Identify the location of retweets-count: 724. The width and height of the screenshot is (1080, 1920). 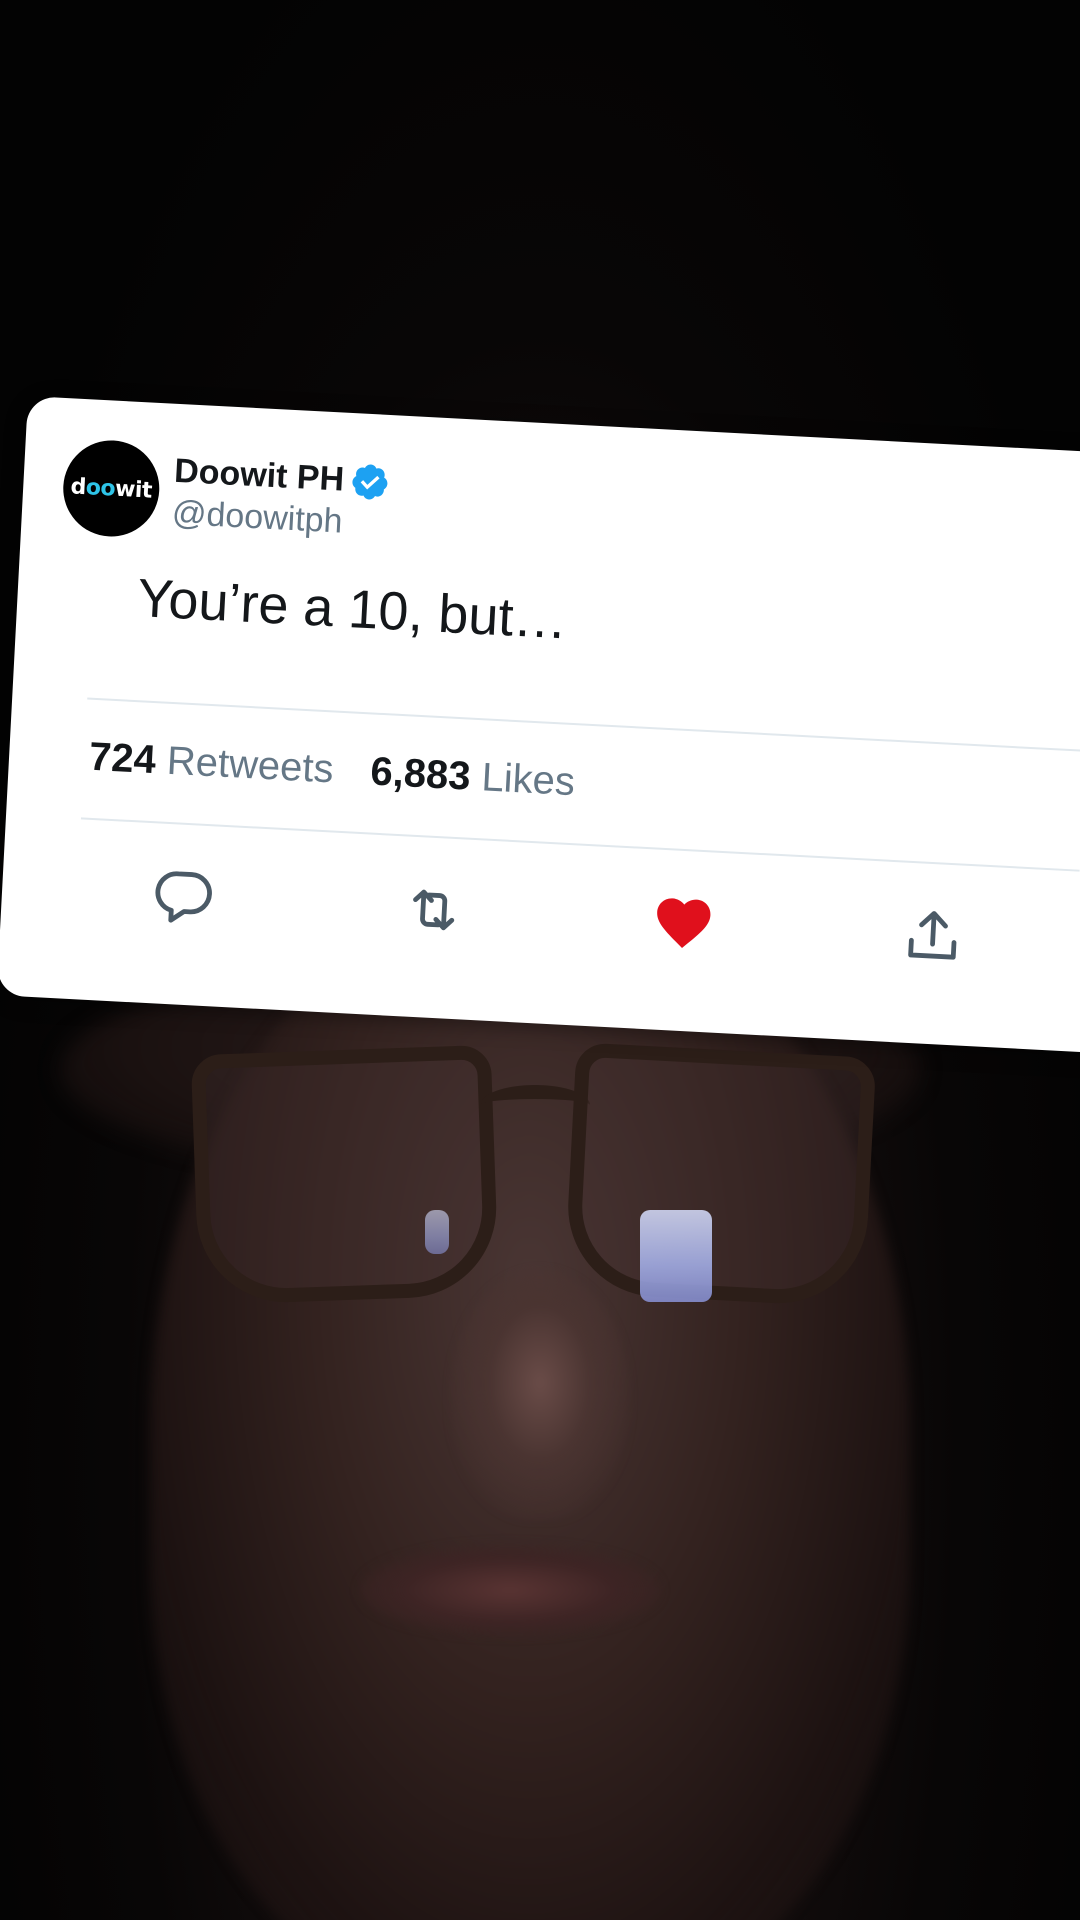
(122, 758).